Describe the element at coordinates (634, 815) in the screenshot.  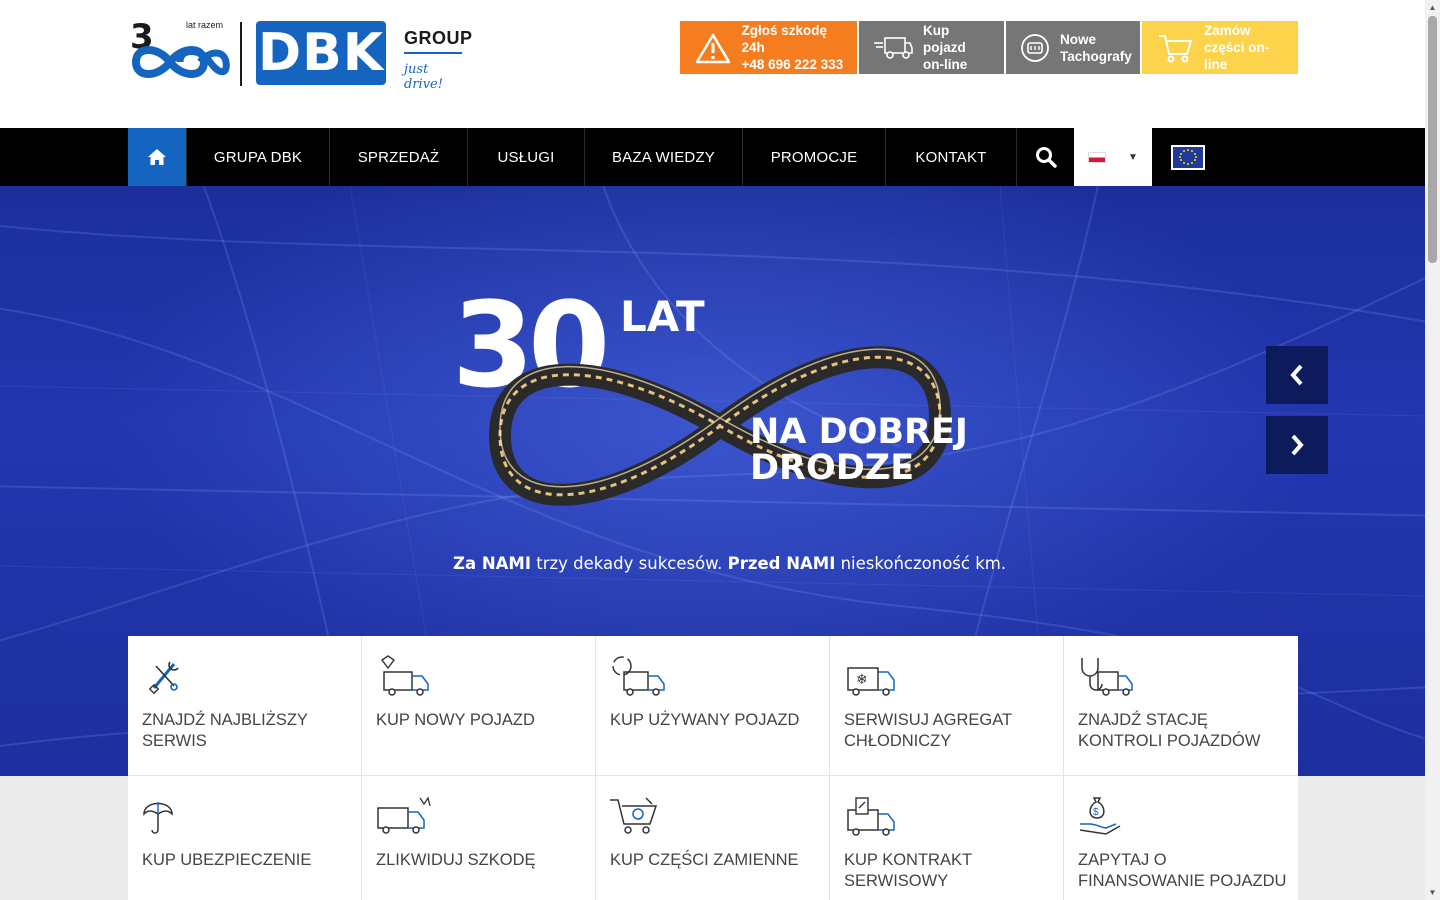
I see `parts-cart-icon` at that location.